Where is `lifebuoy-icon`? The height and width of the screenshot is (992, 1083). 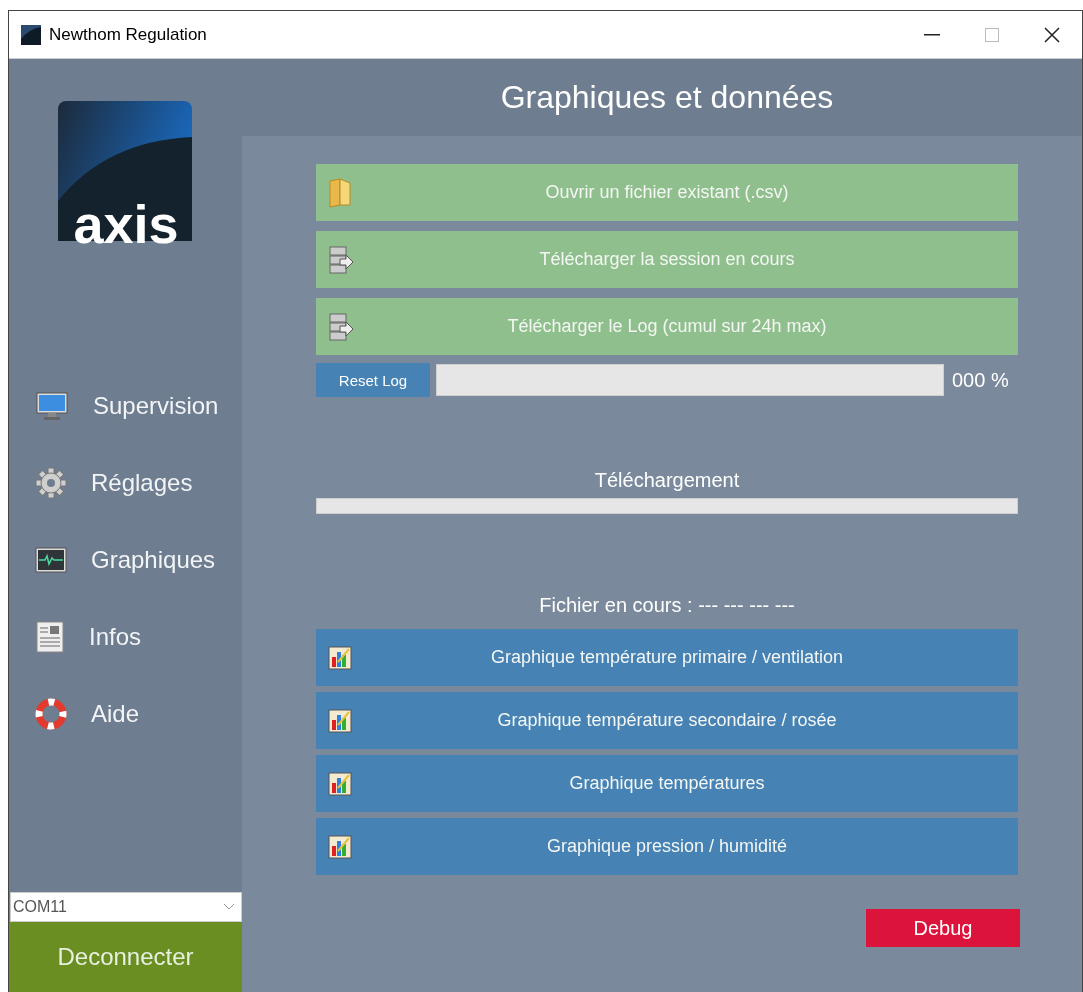
lifebuoy-icon is located at coordinates (51, 713).